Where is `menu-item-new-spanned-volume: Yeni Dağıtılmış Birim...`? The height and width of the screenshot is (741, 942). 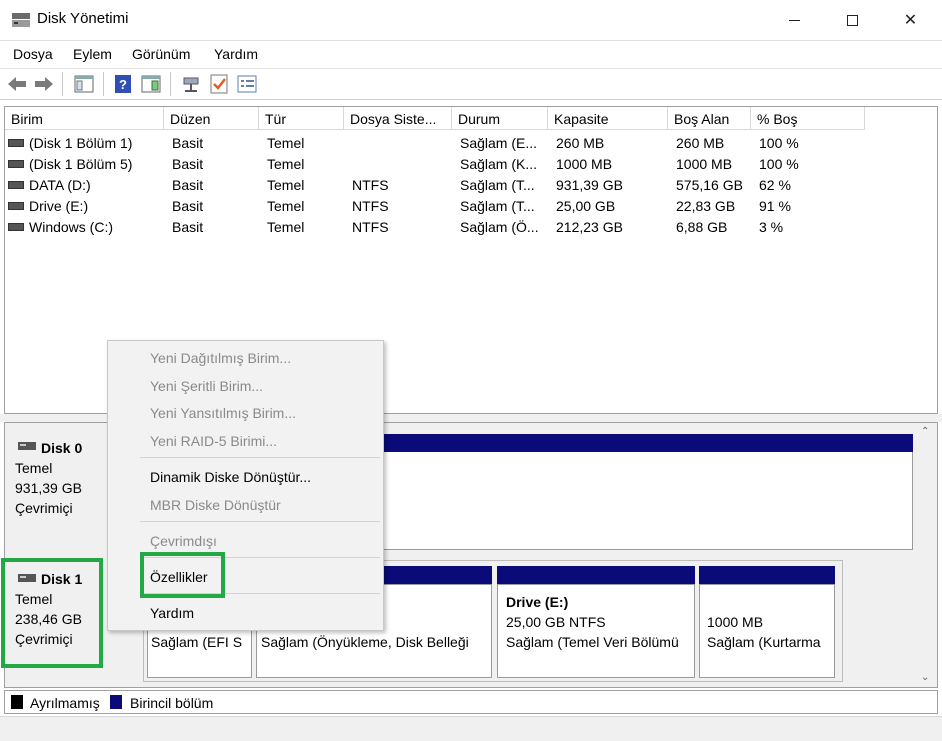 menu-item-new-spanned-volume: Yeni Dağıtılmış Birim... is located at coordinates (220, 358).